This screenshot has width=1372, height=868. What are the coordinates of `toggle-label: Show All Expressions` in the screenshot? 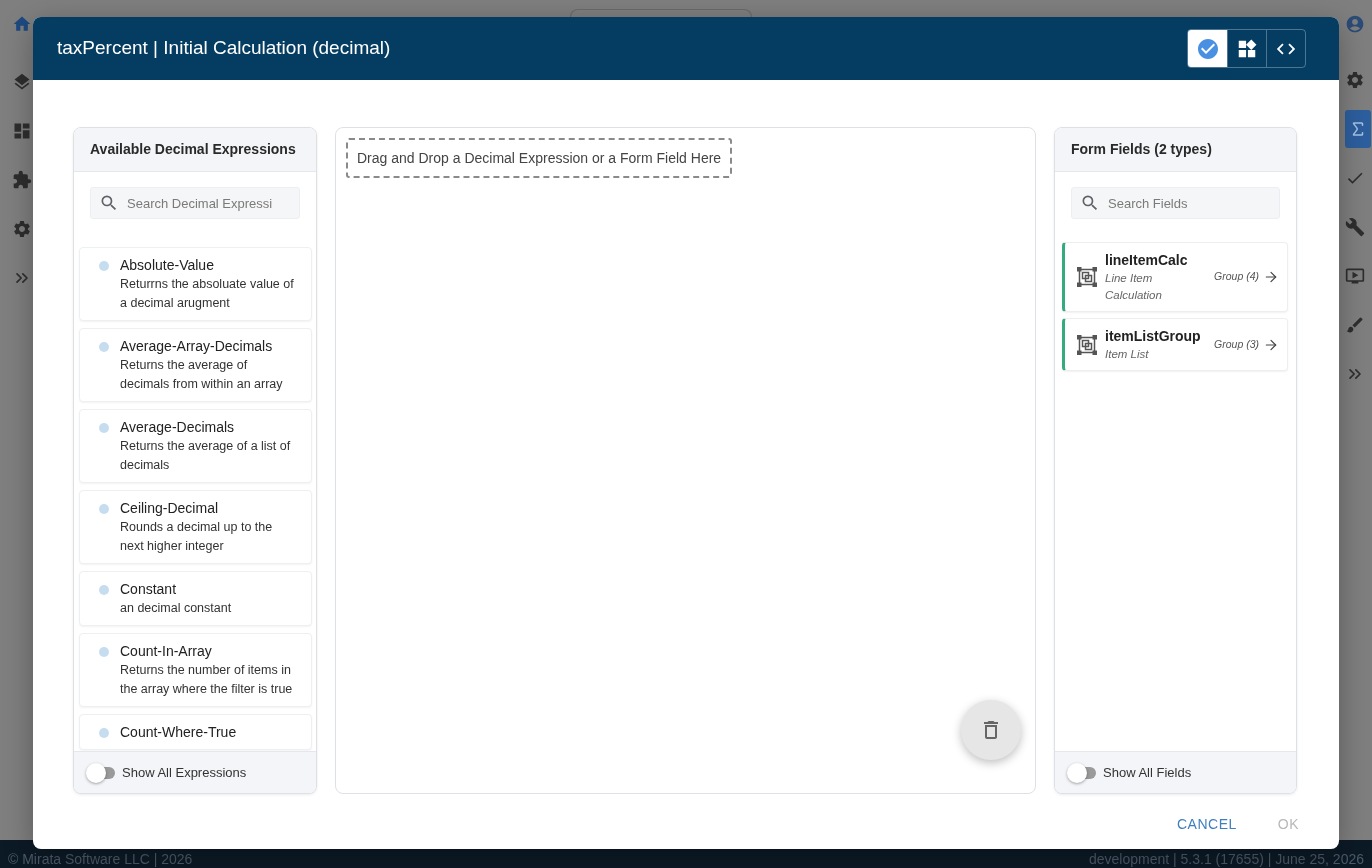 It's located at (184, 772).